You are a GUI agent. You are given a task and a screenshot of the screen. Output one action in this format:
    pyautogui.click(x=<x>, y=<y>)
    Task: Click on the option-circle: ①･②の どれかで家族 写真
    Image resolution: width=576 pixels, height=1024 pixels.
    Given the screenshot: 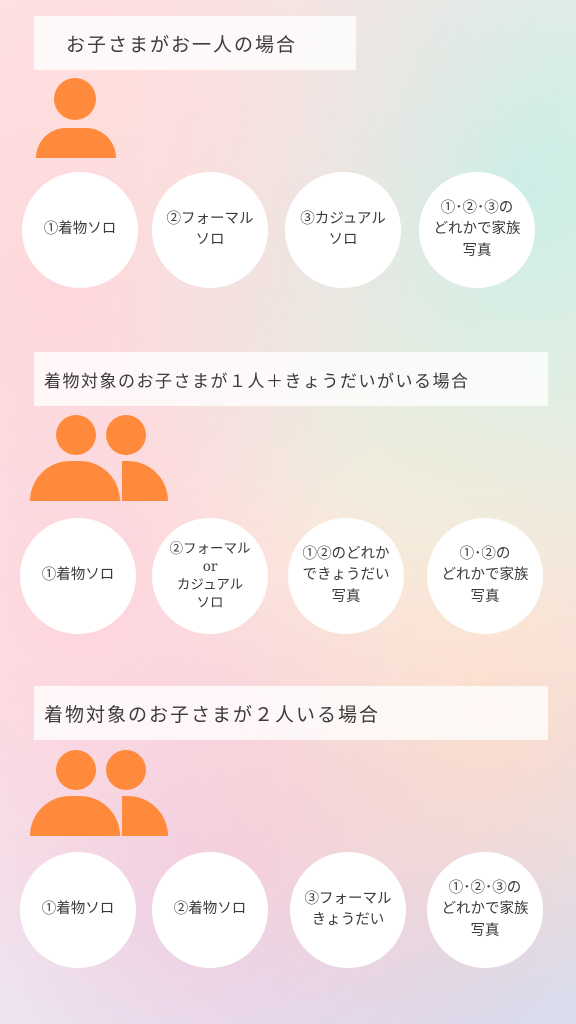 What is the action you would take?
    pyautogui.click(x=485, y=576)
    